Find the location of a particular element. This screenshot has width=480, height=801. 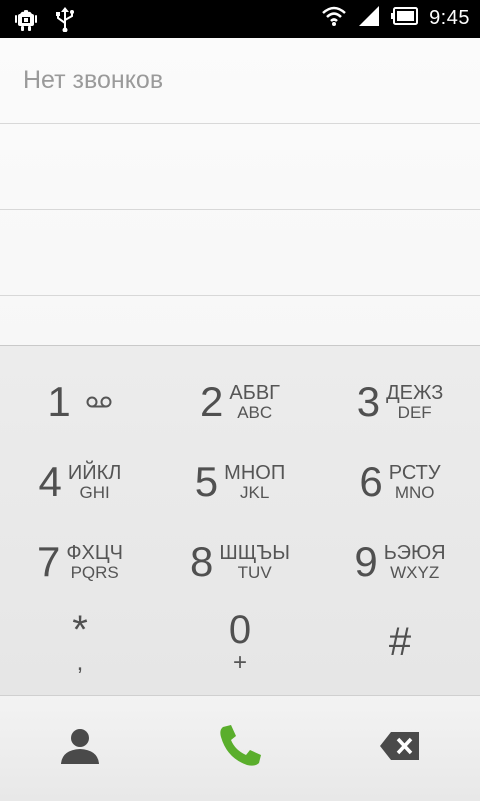

key-digit: # is located at coordinates (400, 642).